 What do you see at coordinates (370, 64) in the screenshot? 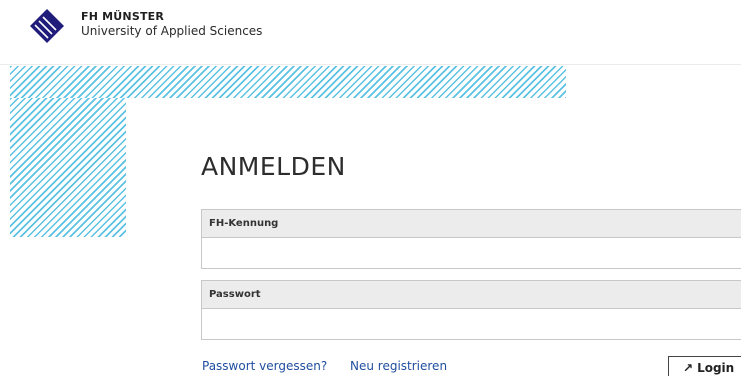
I see `header-divider` at bounding box center [370, 64].